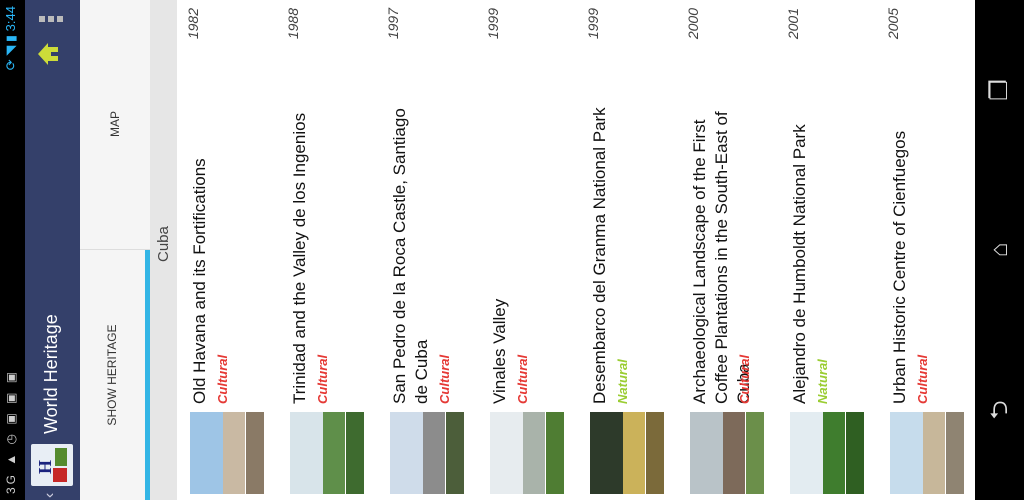 The width and height of the screenshot is (1024, 500). What do you see at coordinates (999, 410) in the screenshot?
I see `back-icon: ⮌` at bounding box center [999, 410].